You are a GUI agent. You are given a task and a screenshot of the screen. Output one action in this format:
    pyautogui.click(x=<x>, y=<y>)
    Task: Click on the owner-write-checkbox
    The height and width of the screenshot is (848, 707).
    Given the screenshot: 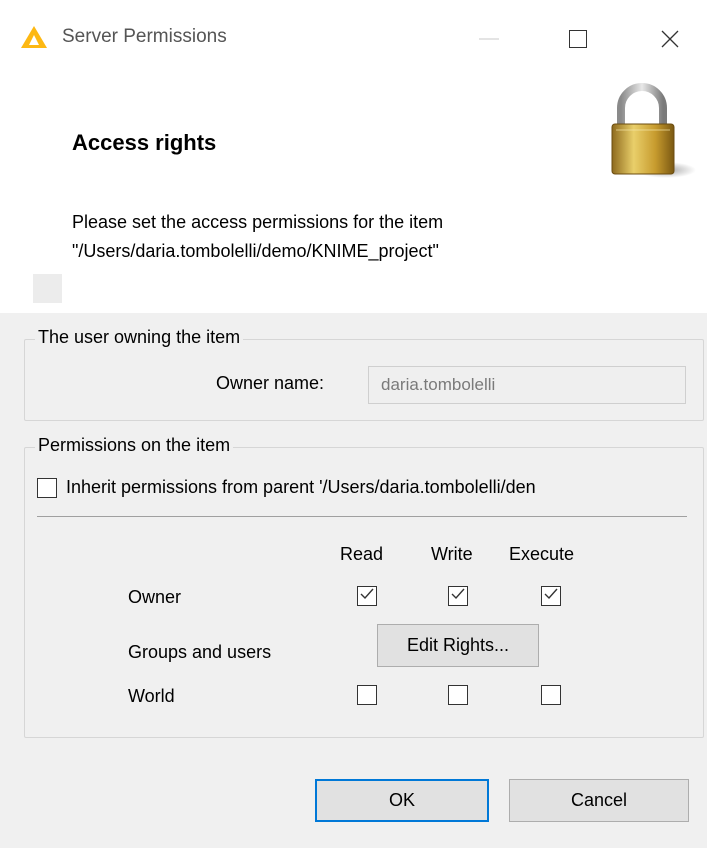 What is the action you would take?
    pyautogui.click(x=458, y=596)
    